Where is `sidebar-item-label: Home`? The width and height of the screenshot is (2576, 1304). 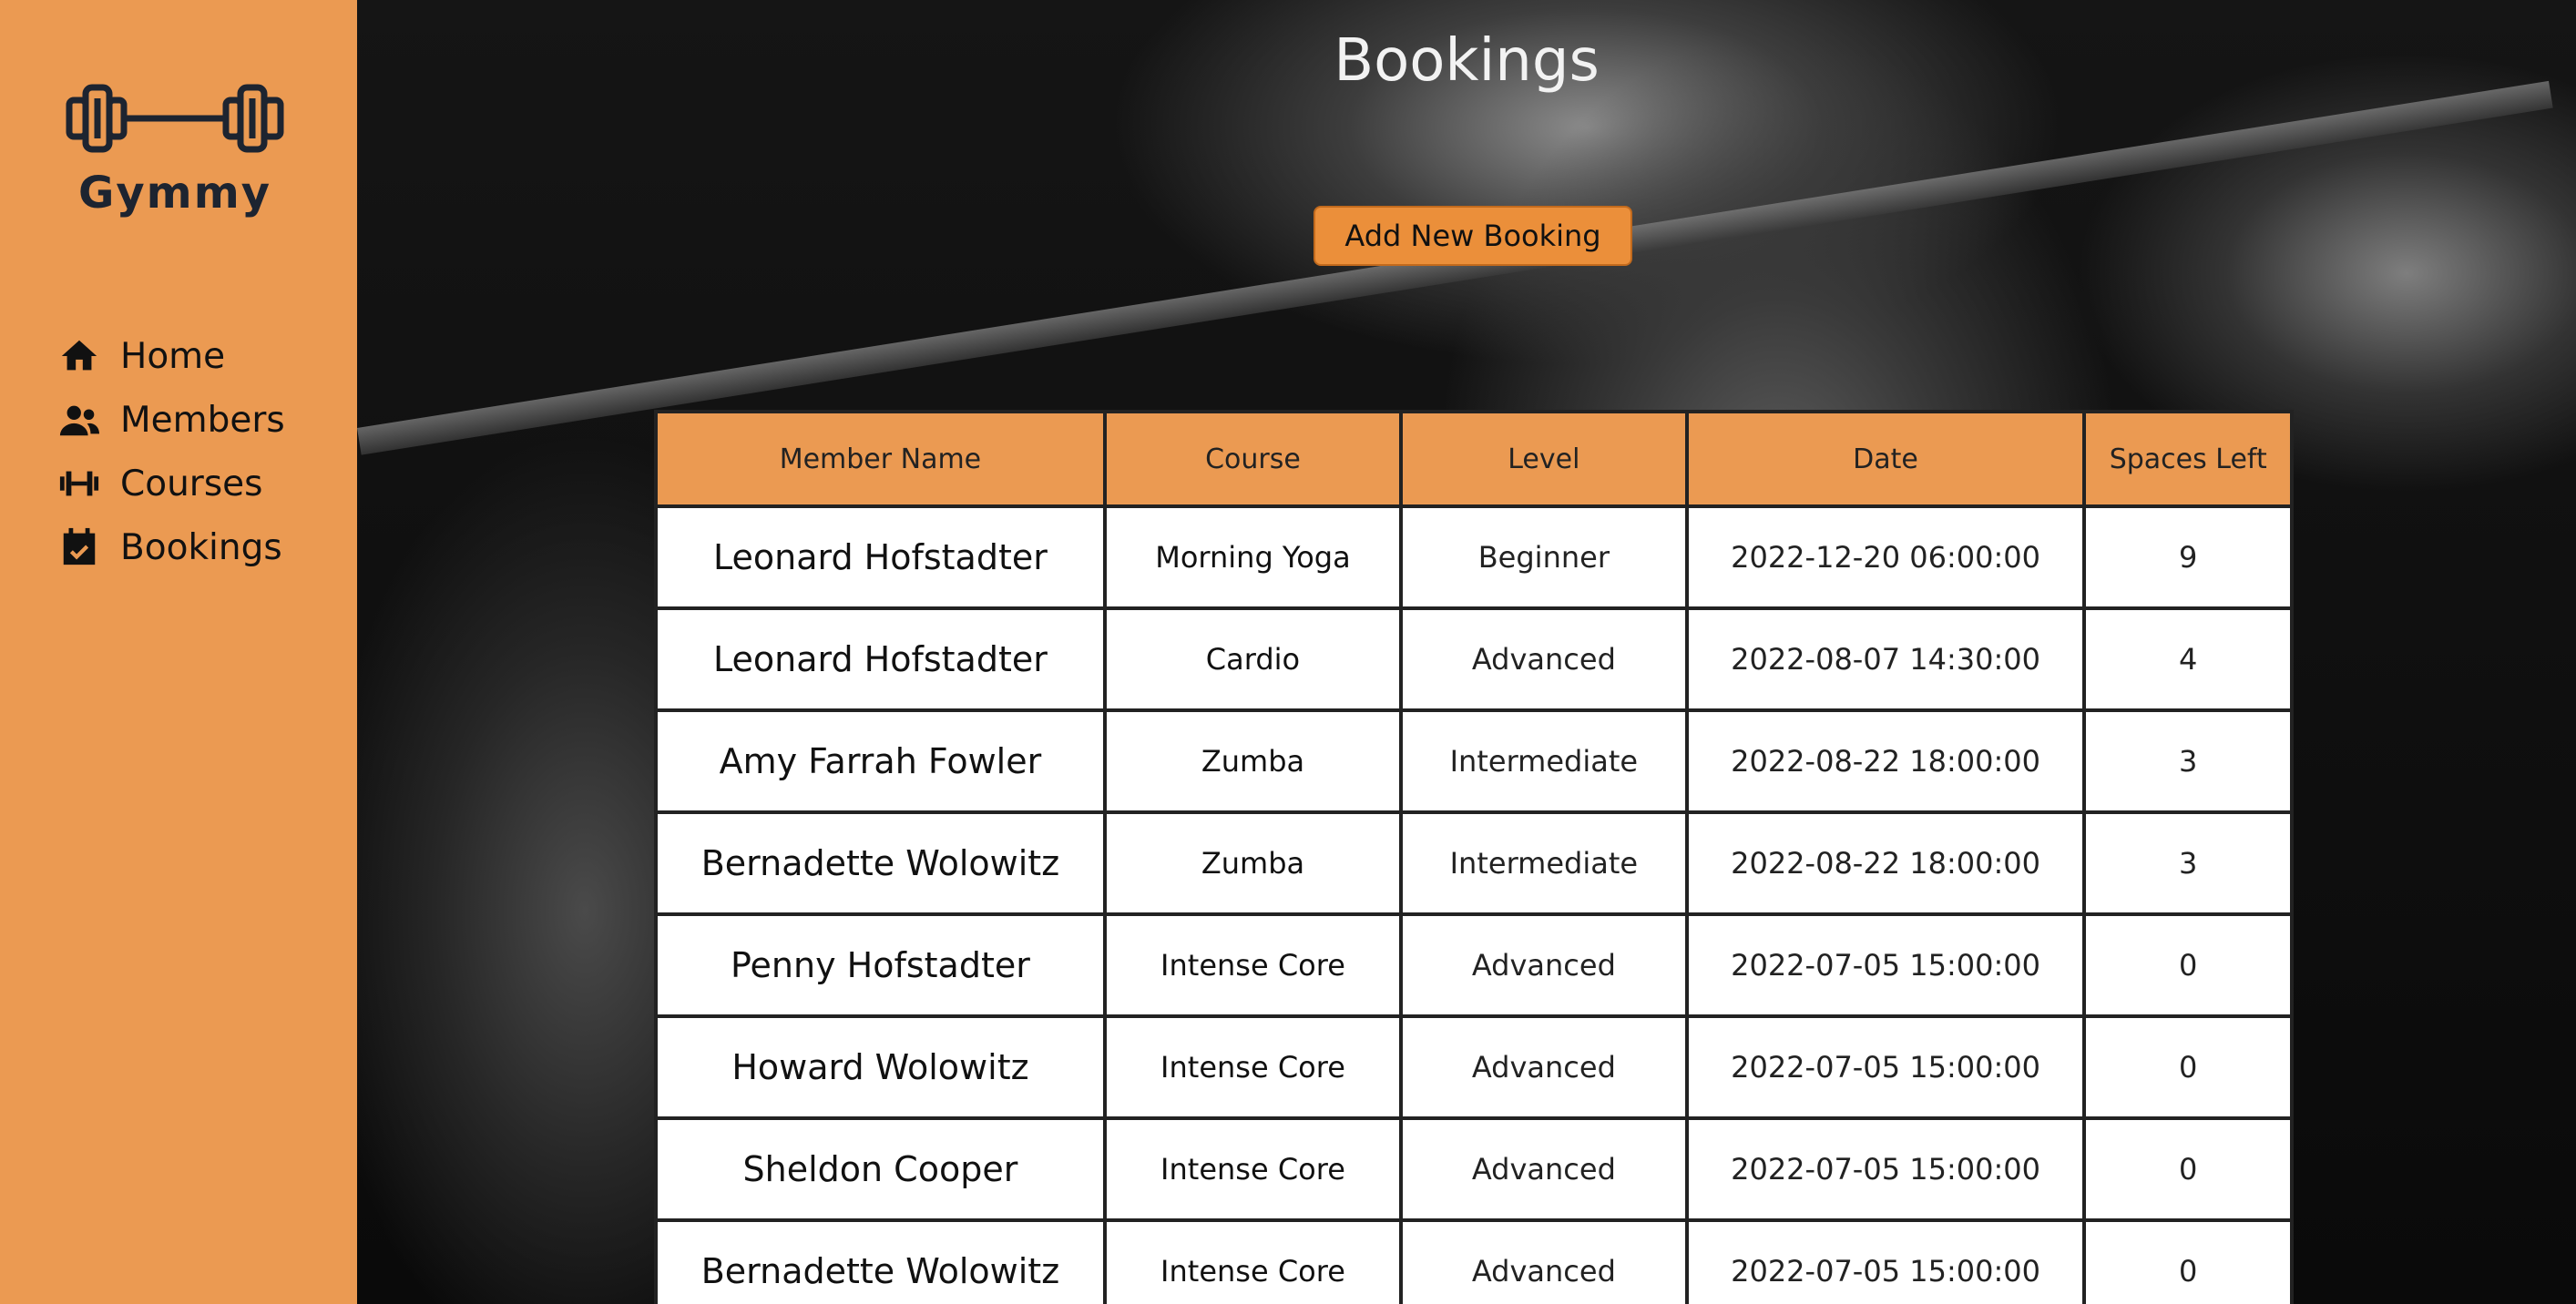 sidebar-item-label: Home is located at coordinates (173, 356).